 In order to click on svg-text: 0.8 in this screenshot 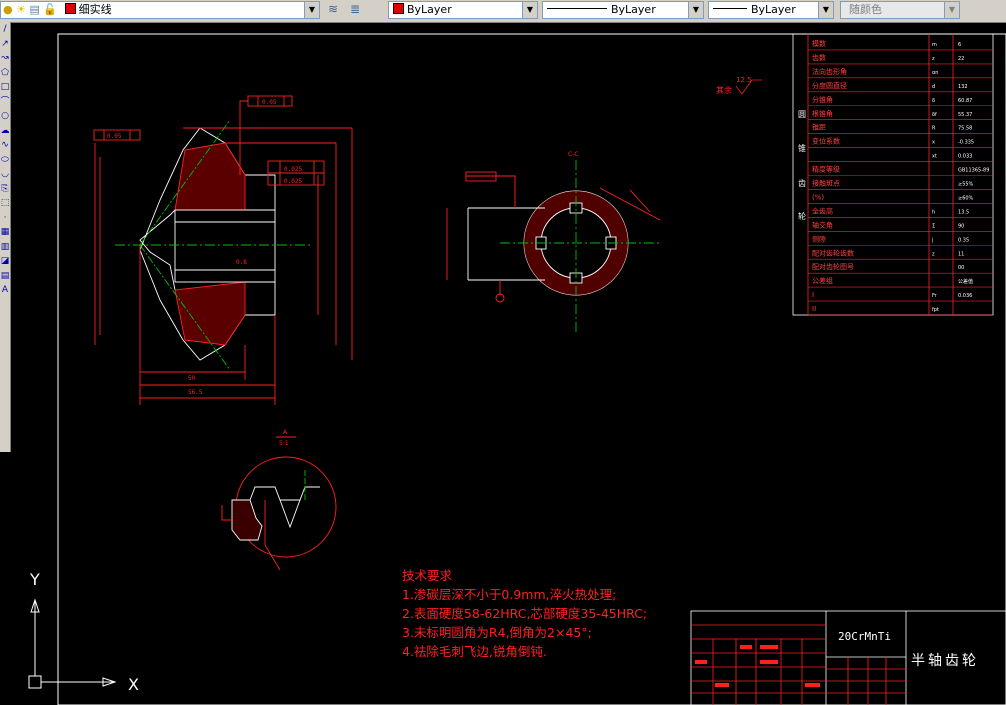, I will do `click(241, 262)`.